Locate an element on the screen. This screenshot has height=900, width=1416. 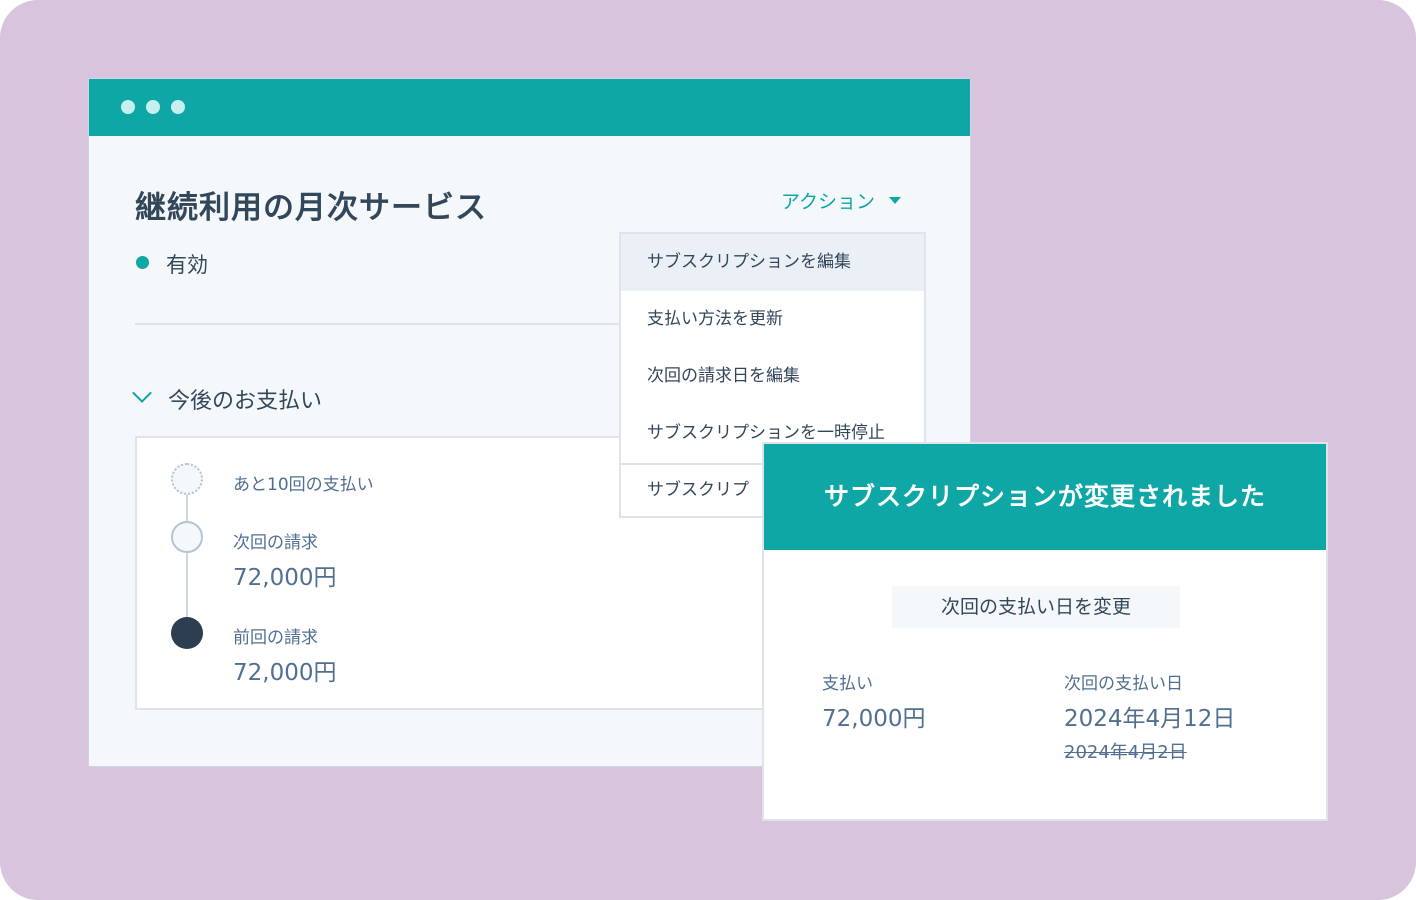
chevron-down-icon is located at coordinates (142, 393).